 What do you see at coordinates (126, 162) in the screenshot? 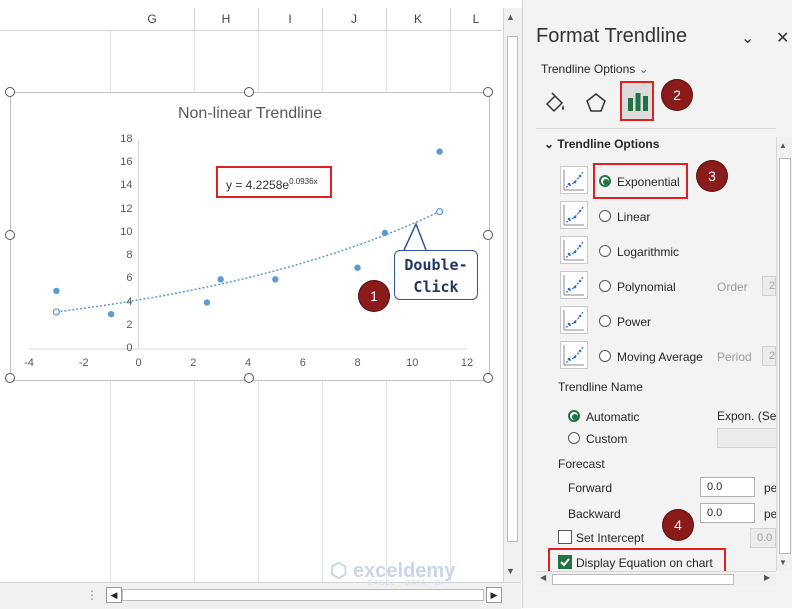
I see `y-tick-label: 16` at bounding box center [126, 162].